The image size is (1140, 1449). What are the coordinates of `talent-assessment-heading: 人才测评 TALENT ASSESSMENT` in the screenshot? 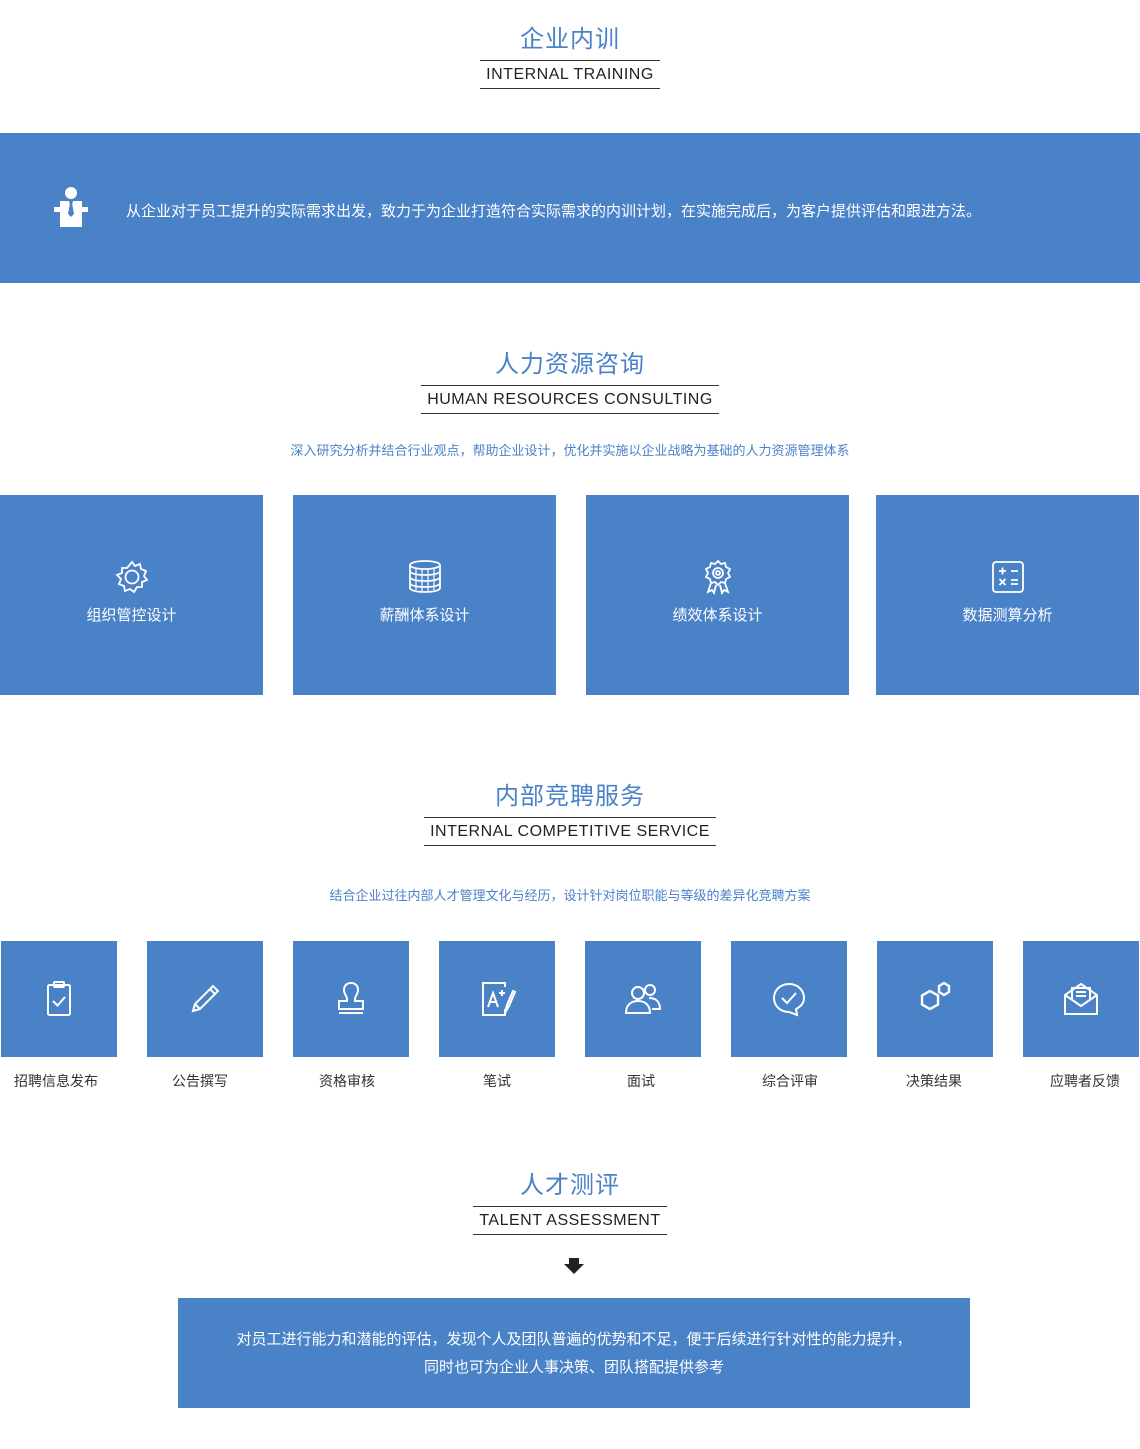 It's located at (570, 1202).